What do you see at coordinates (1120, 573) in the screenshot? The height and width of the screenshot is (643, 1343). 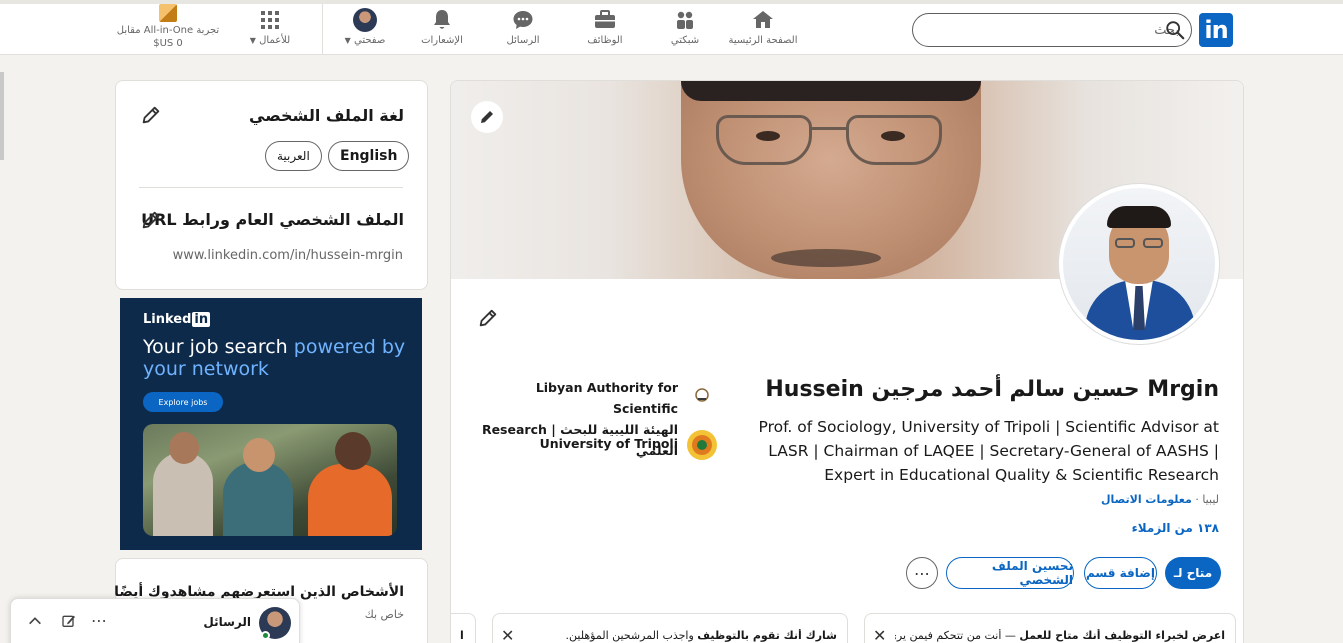 I see `add-section-button: إضافة قسم` at bounding box center [1120, 573].